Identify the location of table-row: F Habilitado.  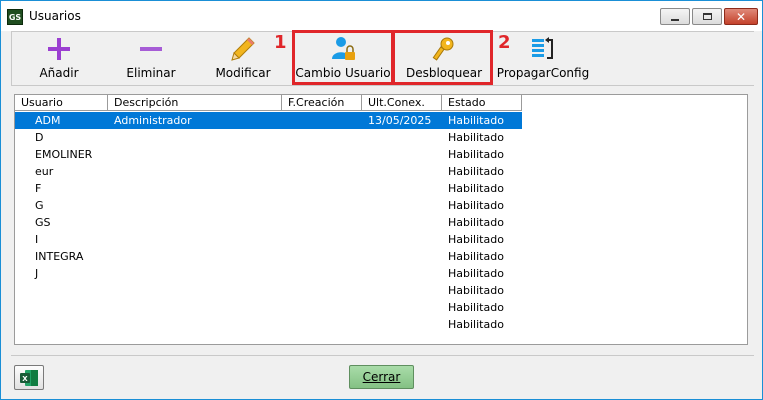
(268, 188).